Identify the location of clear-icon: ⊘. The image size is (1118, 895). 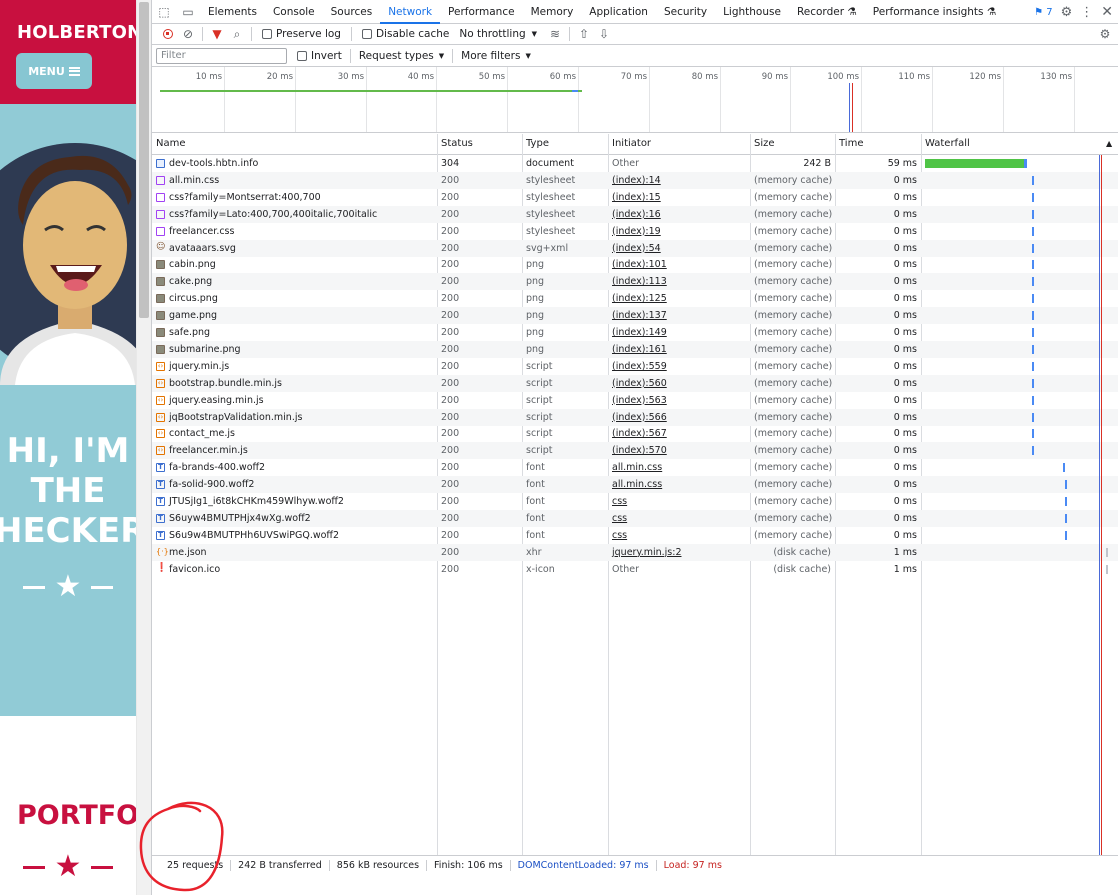
(188, 34).